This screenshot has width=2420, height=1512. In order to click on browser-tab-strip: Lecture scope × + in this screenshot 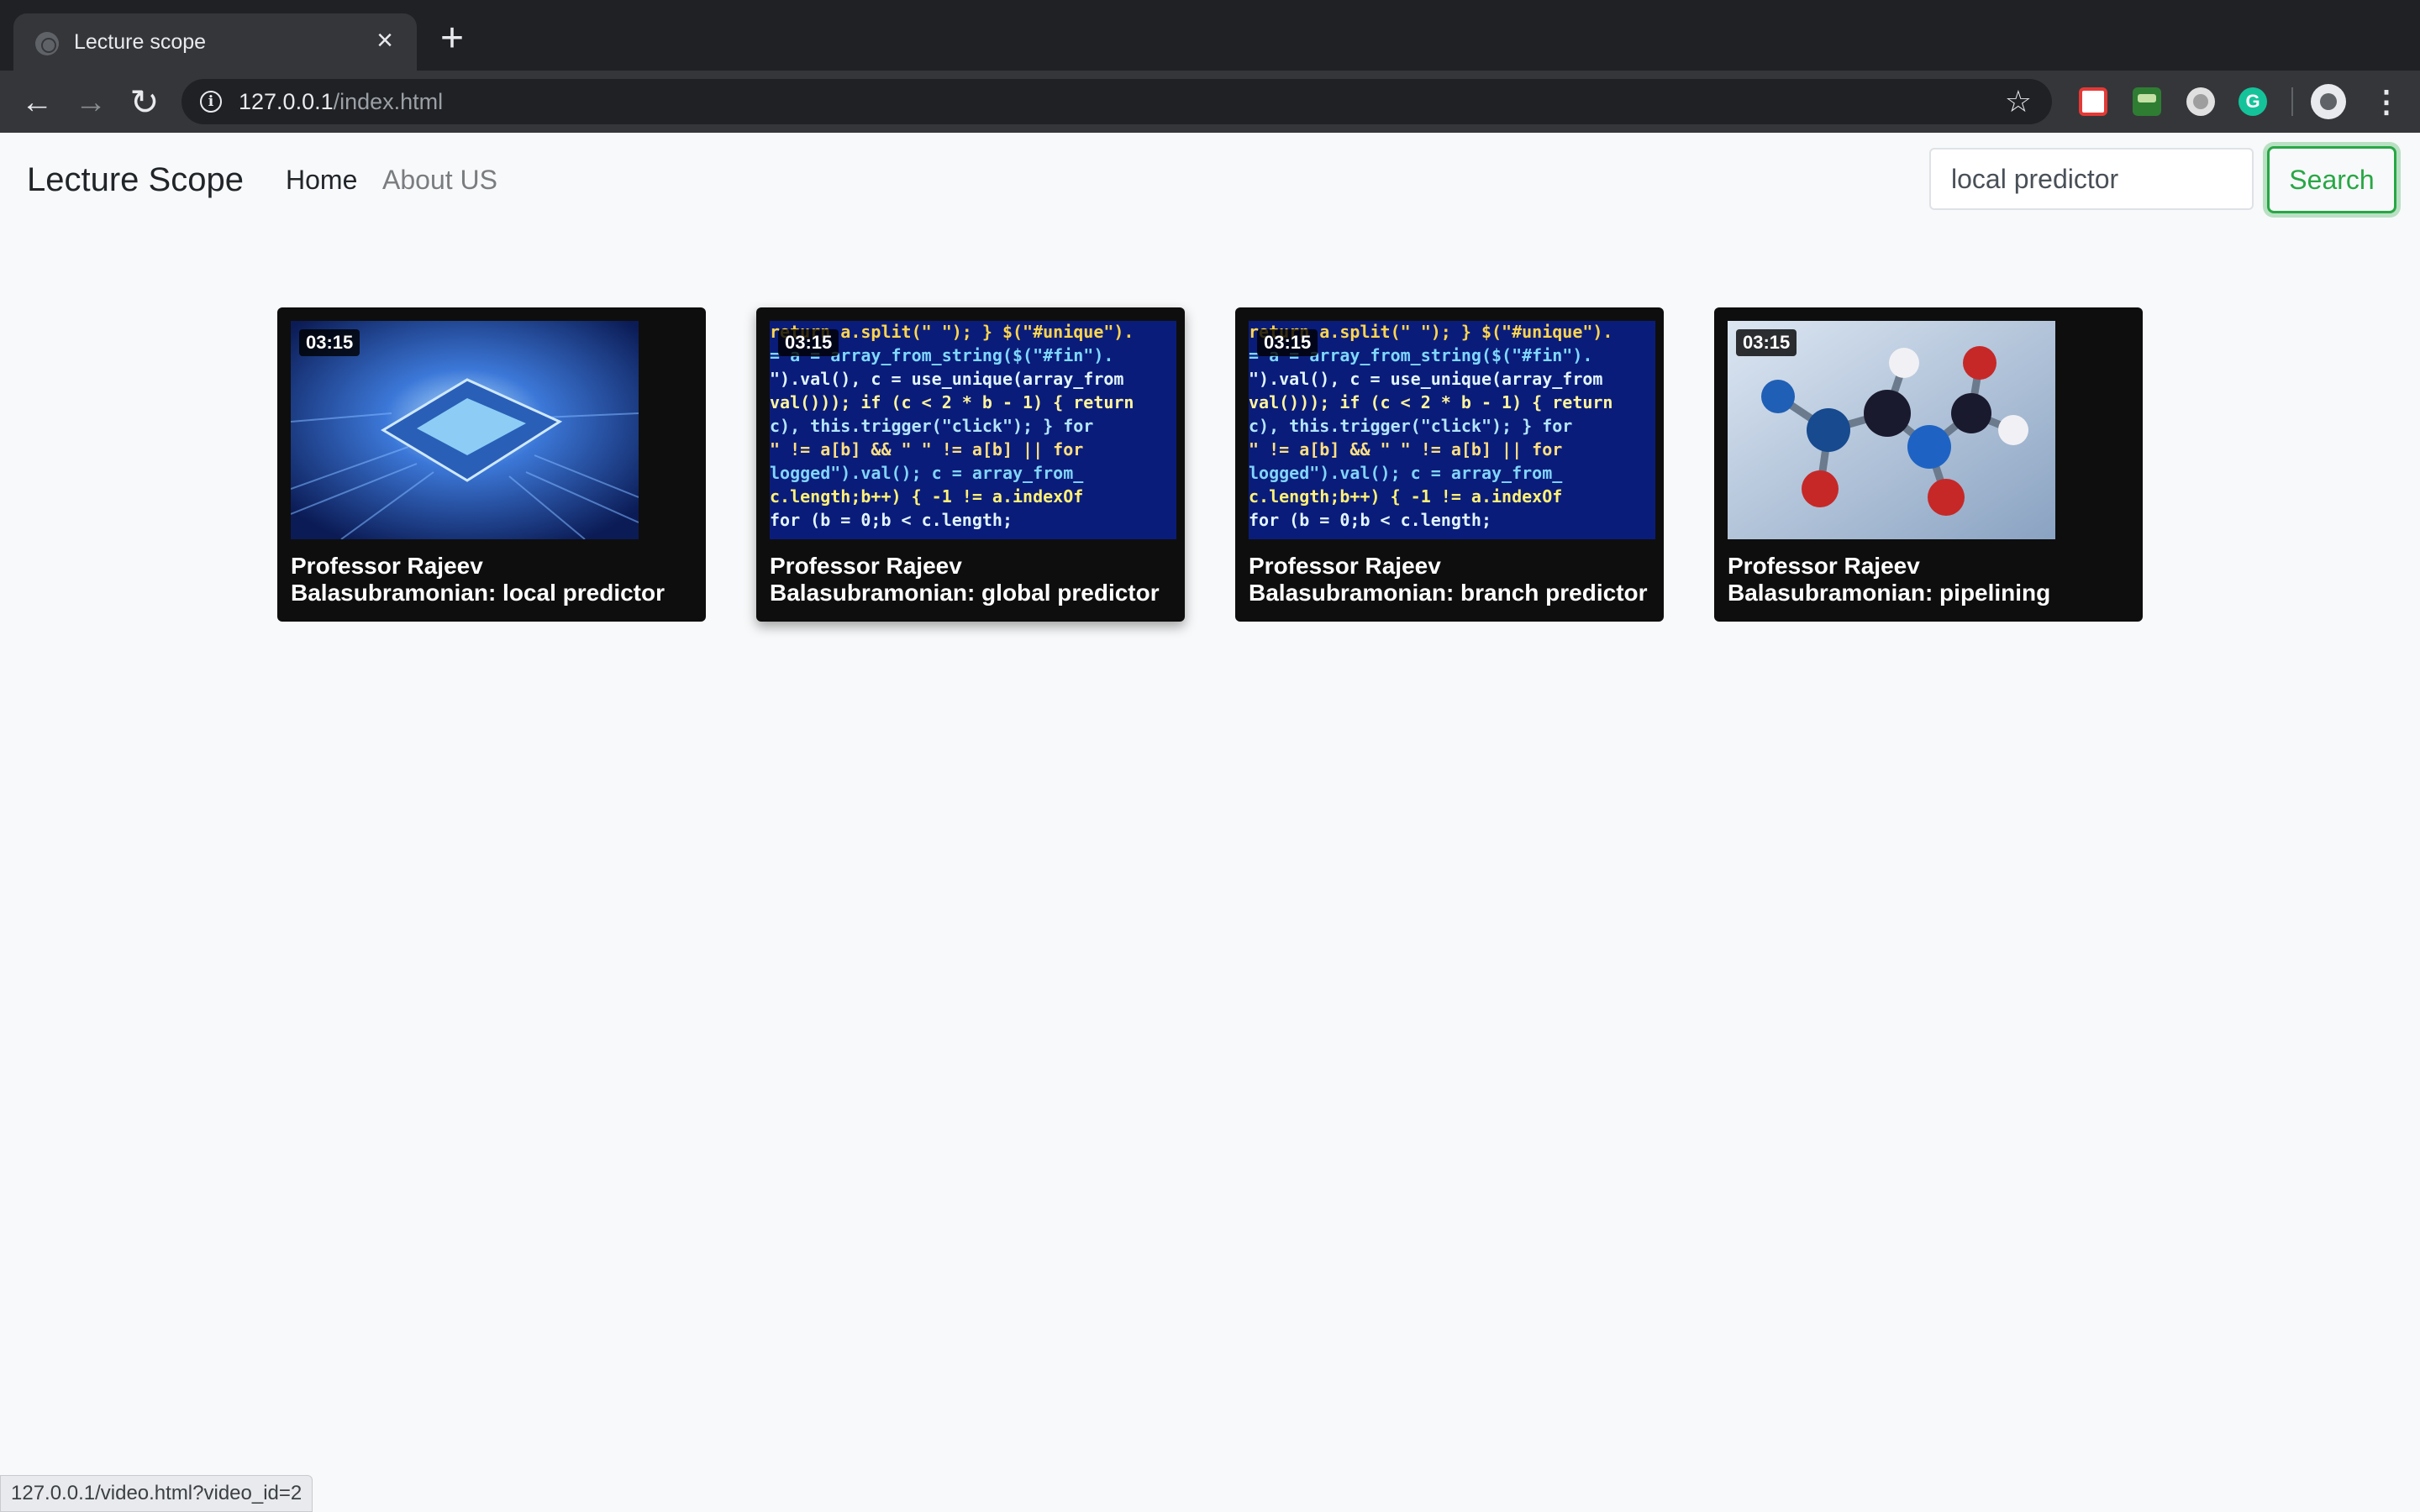, I will do `click(1210, 35)`.